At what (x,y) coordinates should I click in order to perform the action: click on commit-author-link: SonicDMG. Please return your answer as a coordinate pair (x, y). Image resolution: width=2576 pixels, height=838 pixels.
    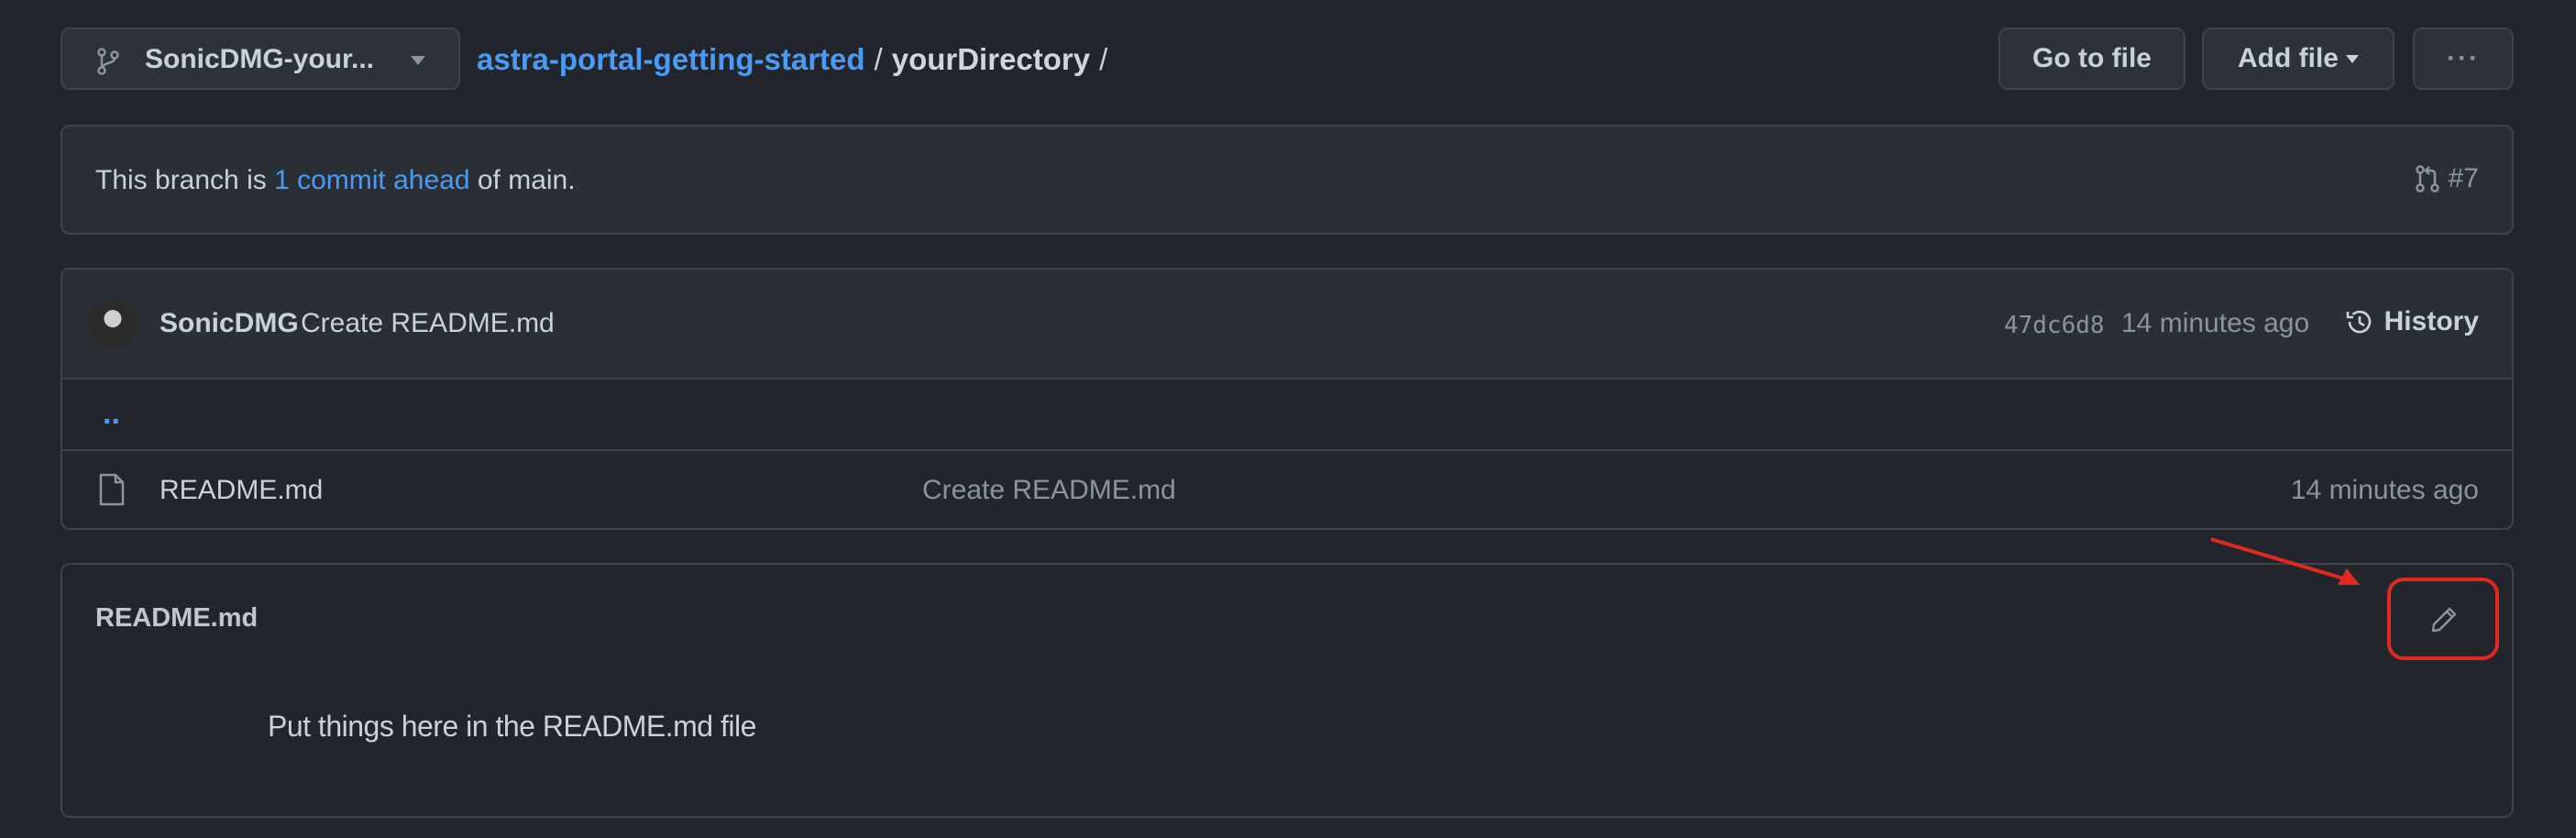
    Looking at the image, I should click on (229, 324).